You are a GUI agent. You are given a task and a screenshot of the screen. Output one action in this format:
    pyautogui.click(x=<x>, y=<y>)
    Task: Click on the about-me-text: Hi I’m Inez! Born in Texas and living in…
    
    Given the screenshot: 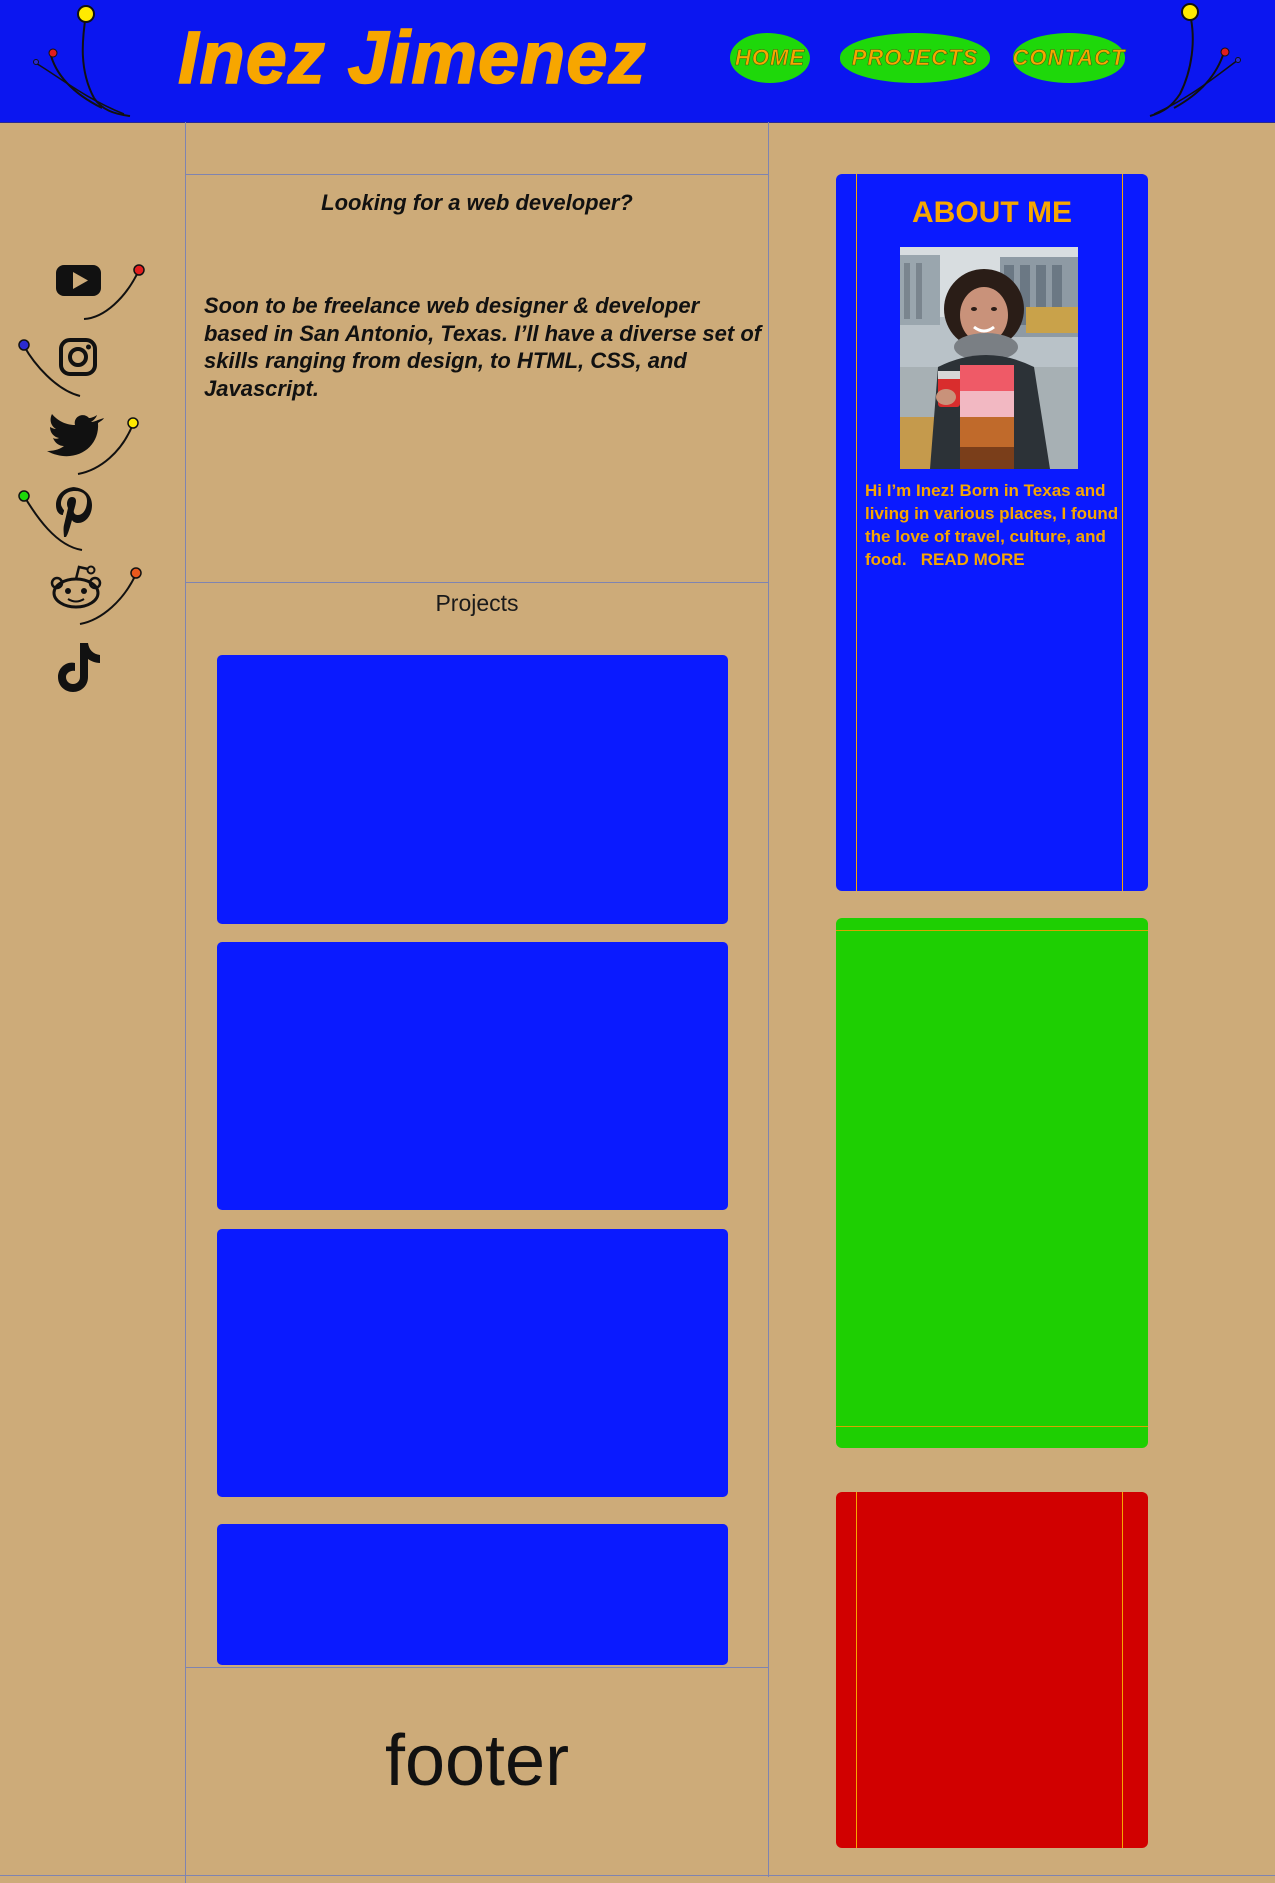 What is the action you would take?
    pyautogui.click(x=995, y=525)
    